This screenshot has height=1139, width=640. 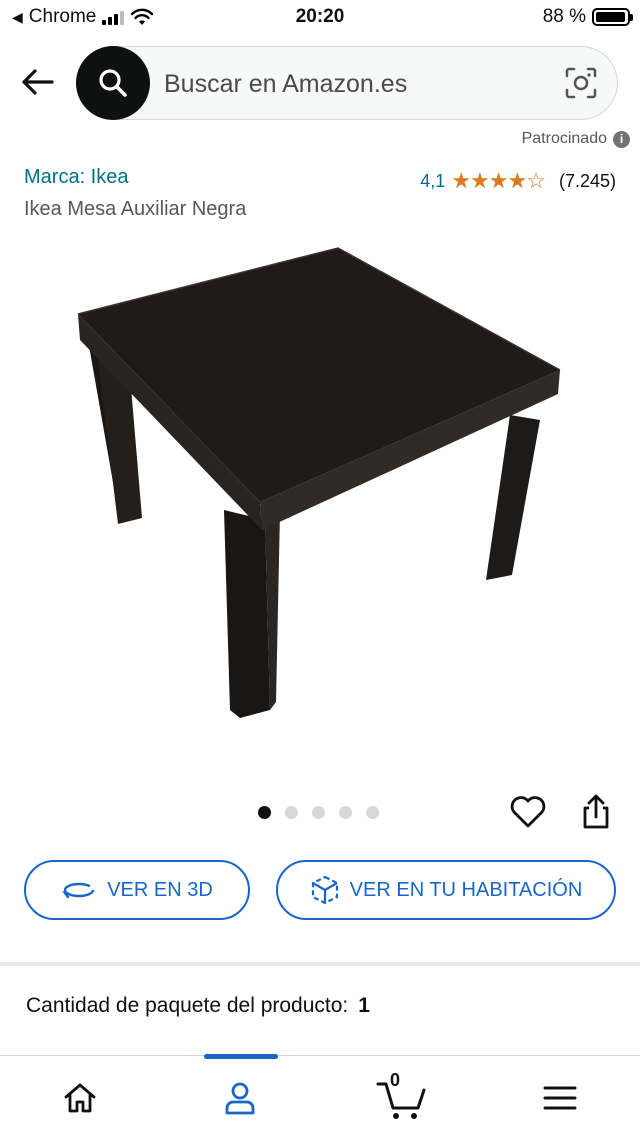 I want to click on section-divider, so click(x=320, y=964).